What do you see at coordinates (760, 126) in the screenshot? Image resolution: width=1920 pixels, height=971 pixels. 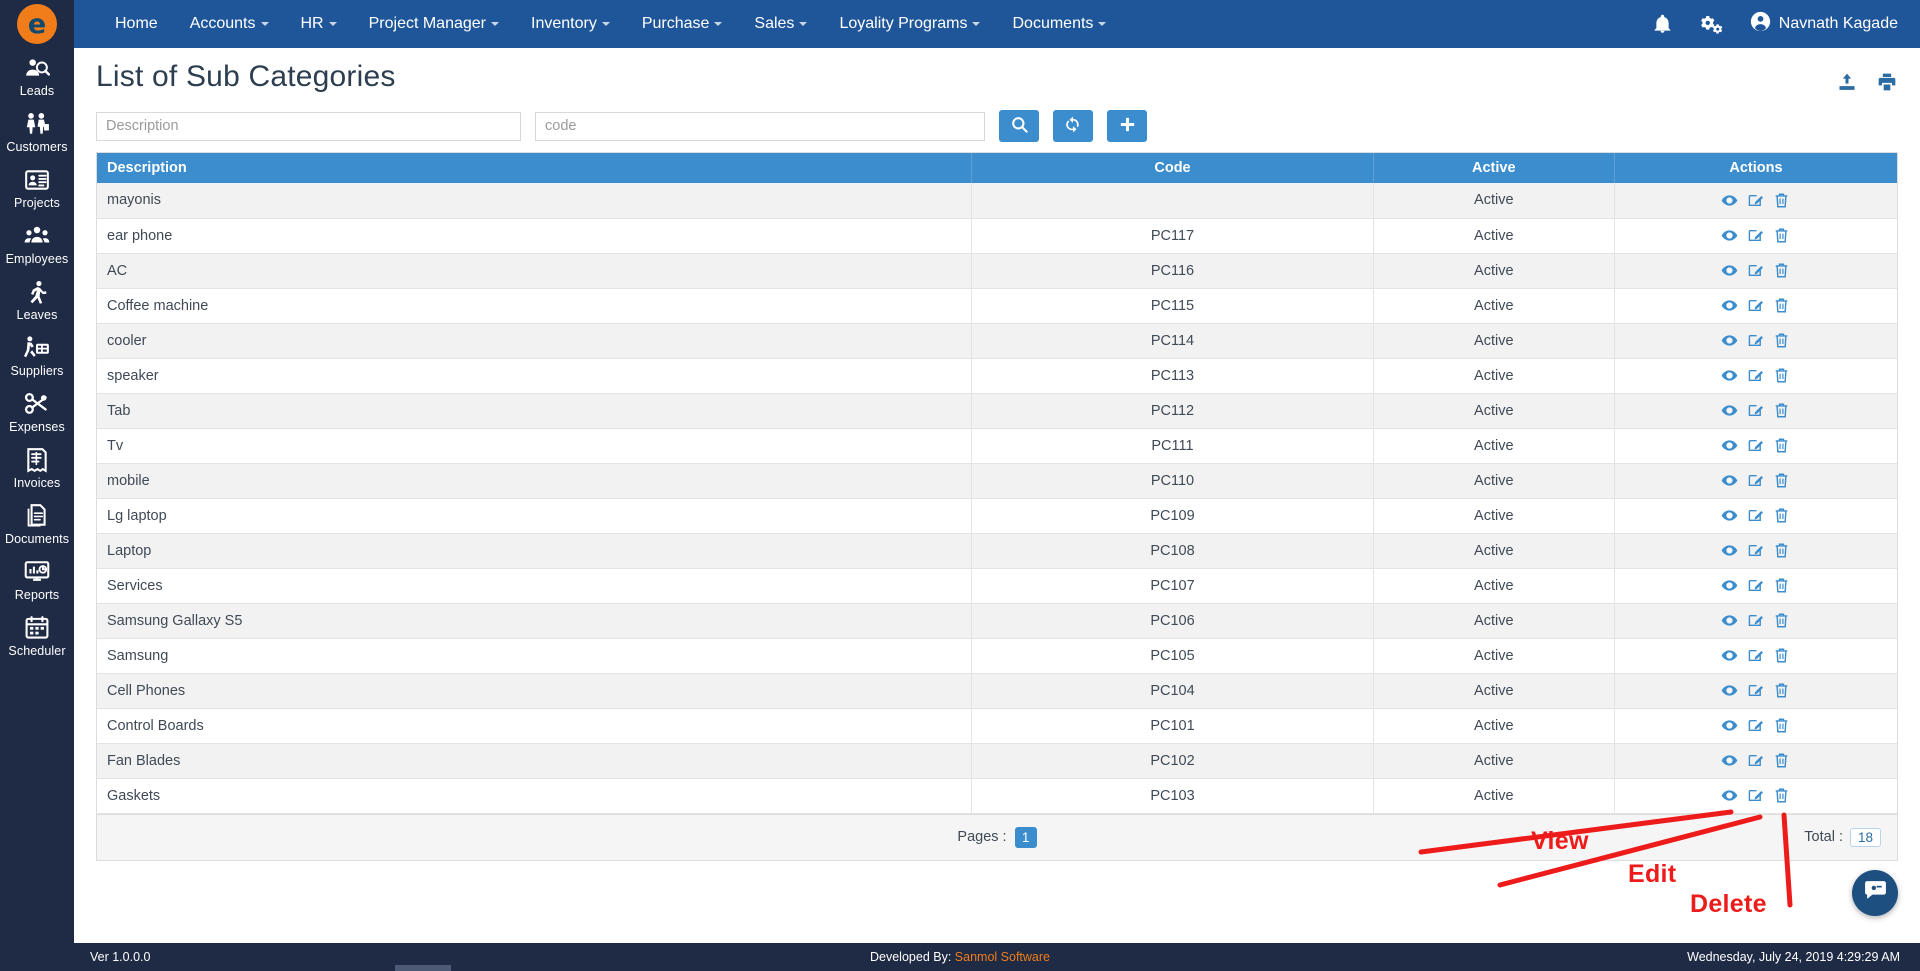 I see `code-filter-input` at bounding box center [760, 126].